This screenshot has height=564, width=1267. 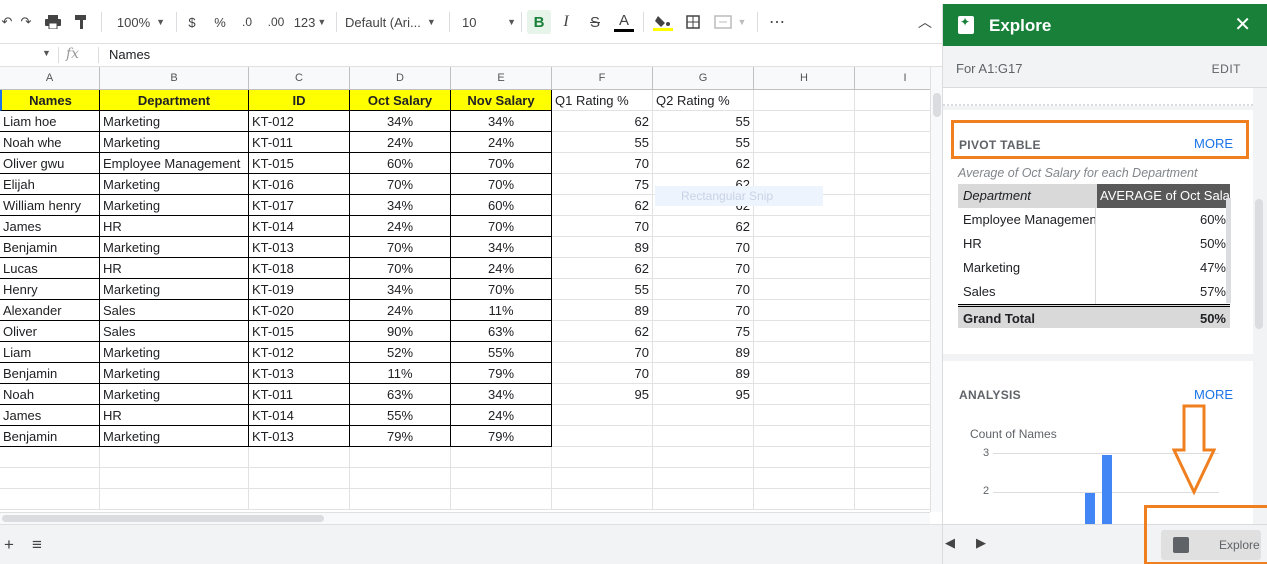 What do you see at coordinates (501, 310) in the screenshot?
I see `cell: 11%` at bounding box center [501, 310].